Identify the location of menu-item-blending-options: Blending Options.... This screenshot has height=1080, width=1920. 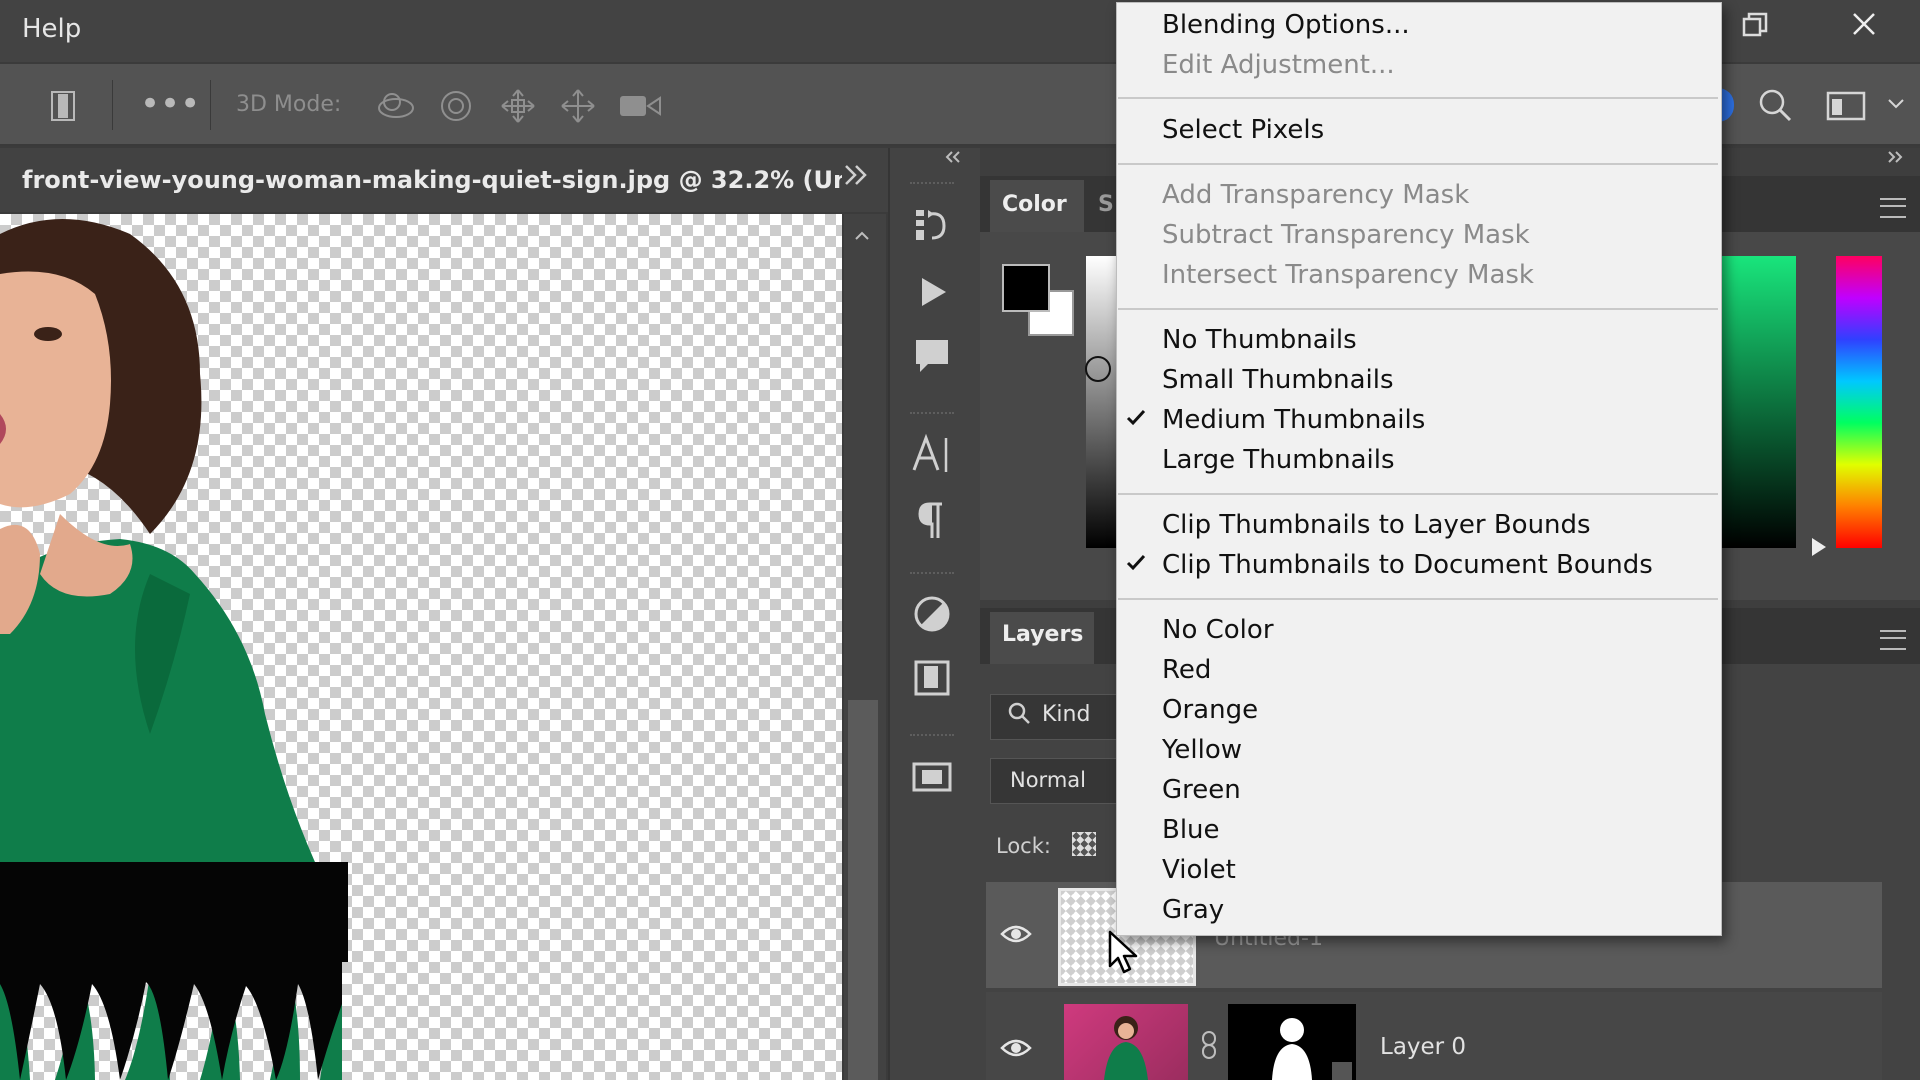
(1286, 25).